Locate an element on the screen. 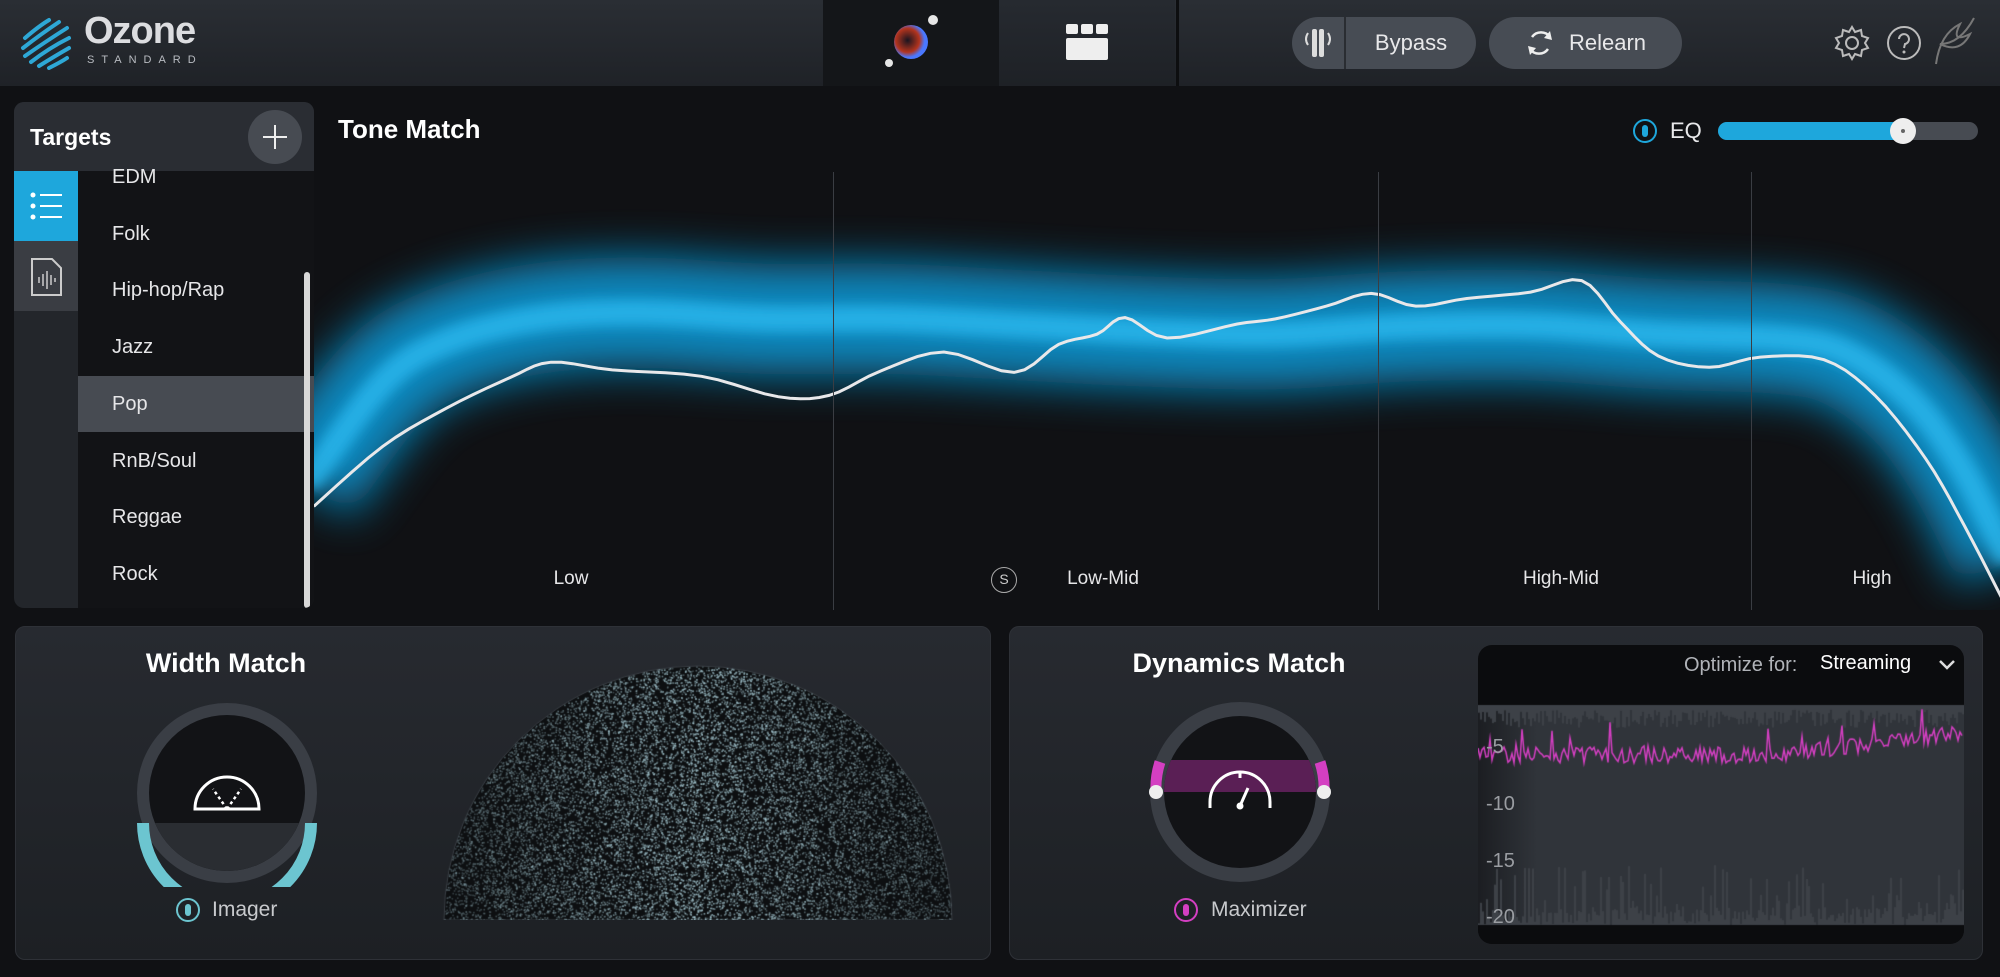 The image size is (2000, 977). width-match-knob is located at coordinates (227, 795).